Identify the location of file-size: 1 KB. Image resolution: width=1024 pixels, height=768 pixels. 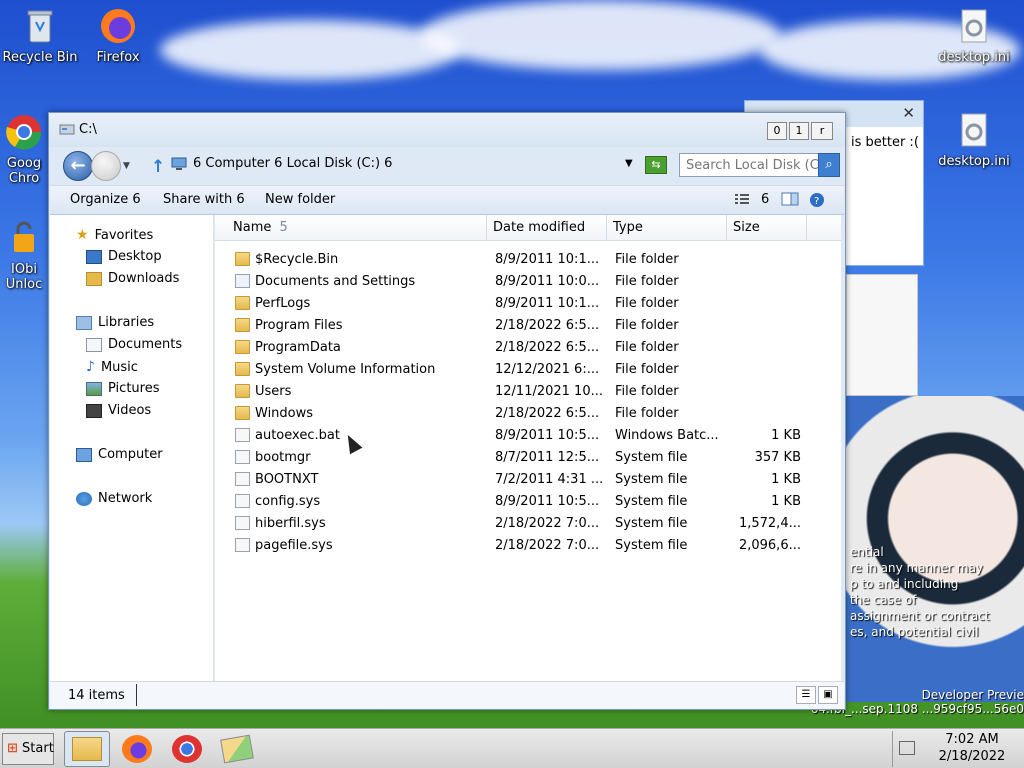
(786, 435).